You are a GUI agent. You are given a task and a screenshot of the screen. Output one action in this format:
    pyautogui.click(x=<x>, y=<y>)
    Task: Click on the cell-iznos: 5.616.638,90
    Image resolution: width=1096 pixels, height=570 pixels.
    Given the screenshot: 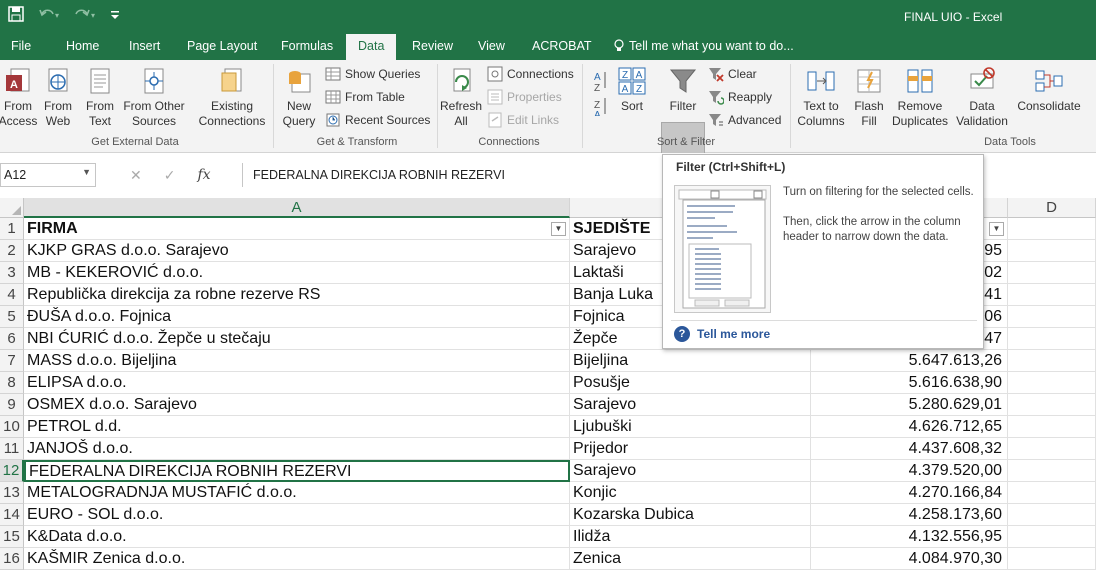 What is the action you would take?
    pyautogui.click(x=909, y=383)
    